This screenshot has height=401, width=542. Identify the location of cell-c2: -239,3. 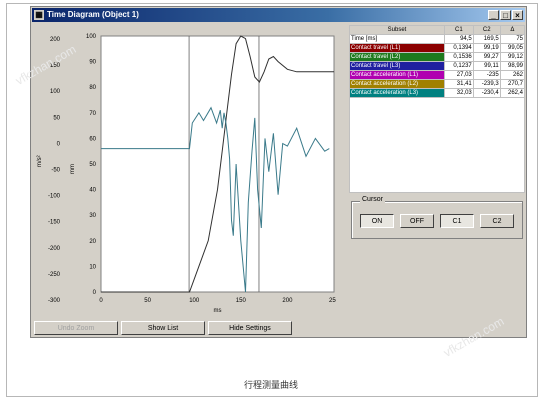
(486, 84).